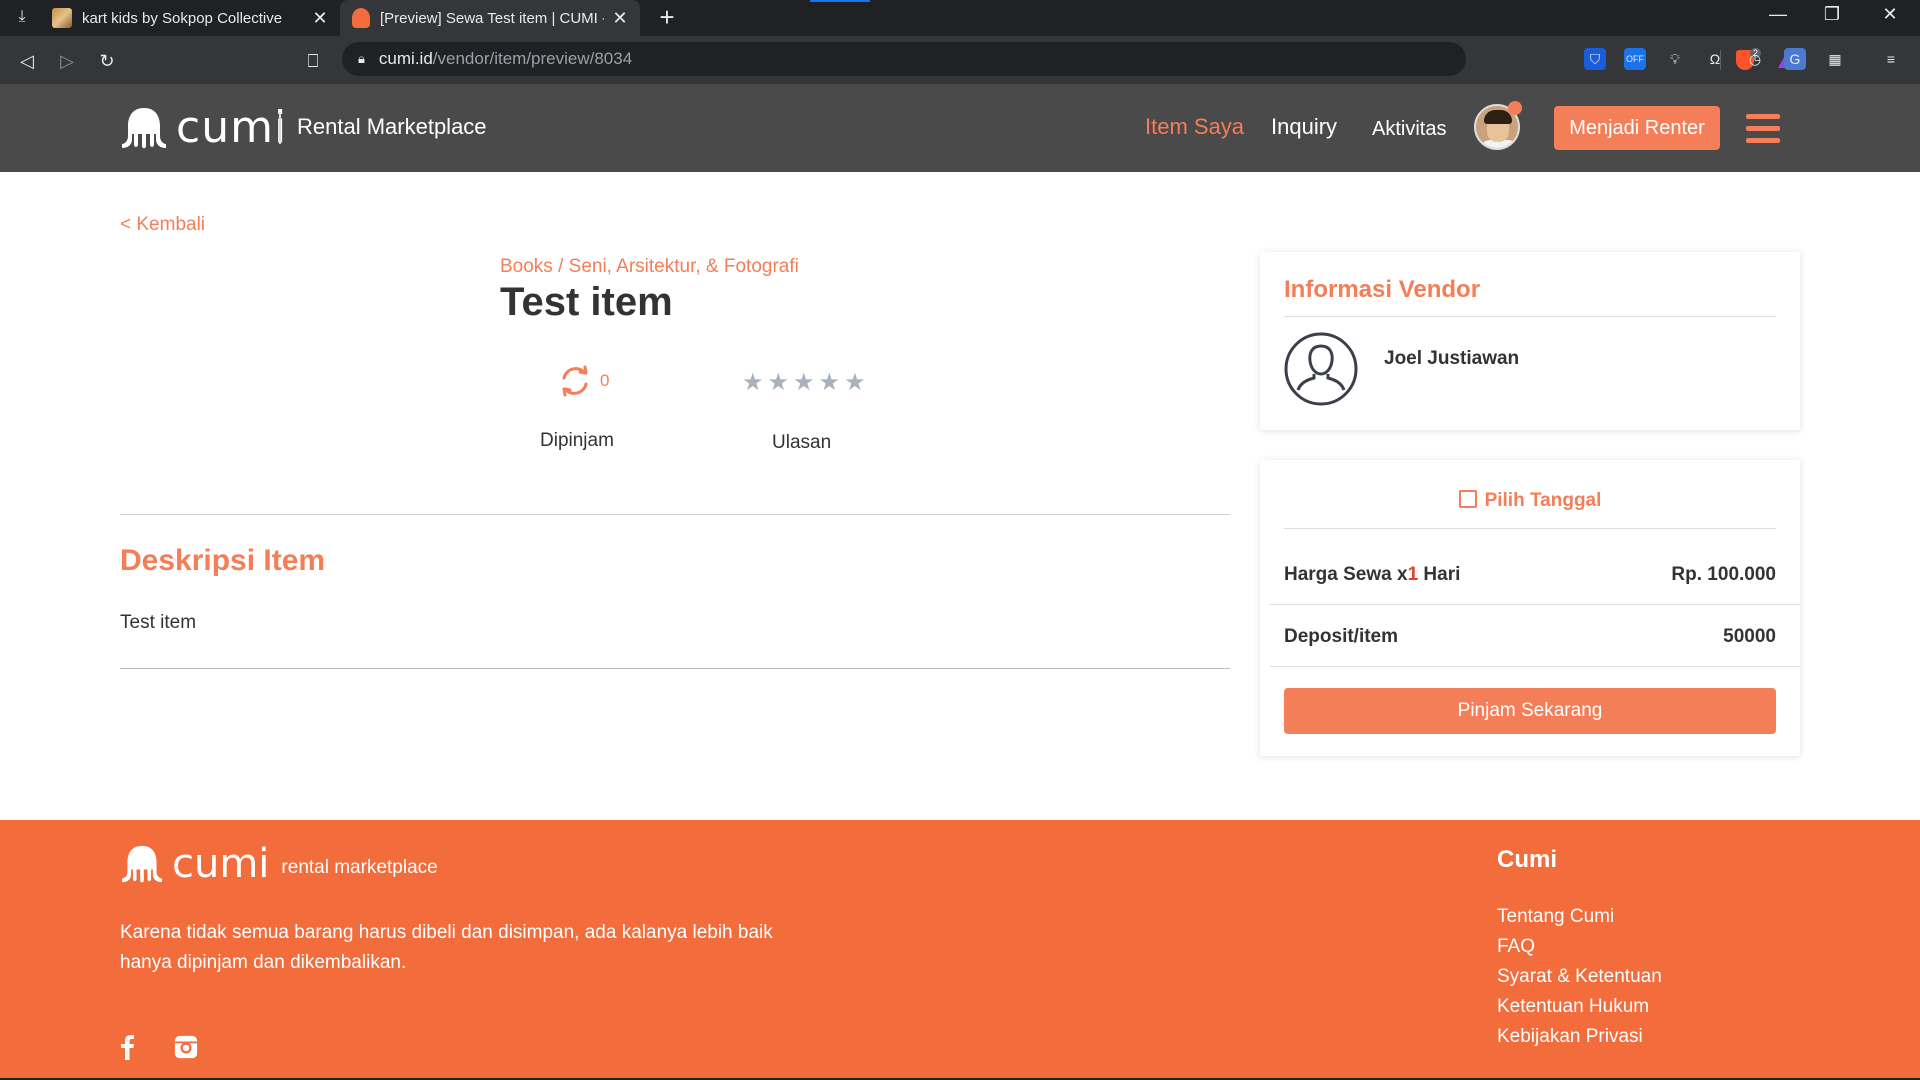  What do you see at coordinates (1749, 636) in the screenshot?
I see `deposit-value: 50000` at bounding box center [1749, 636].